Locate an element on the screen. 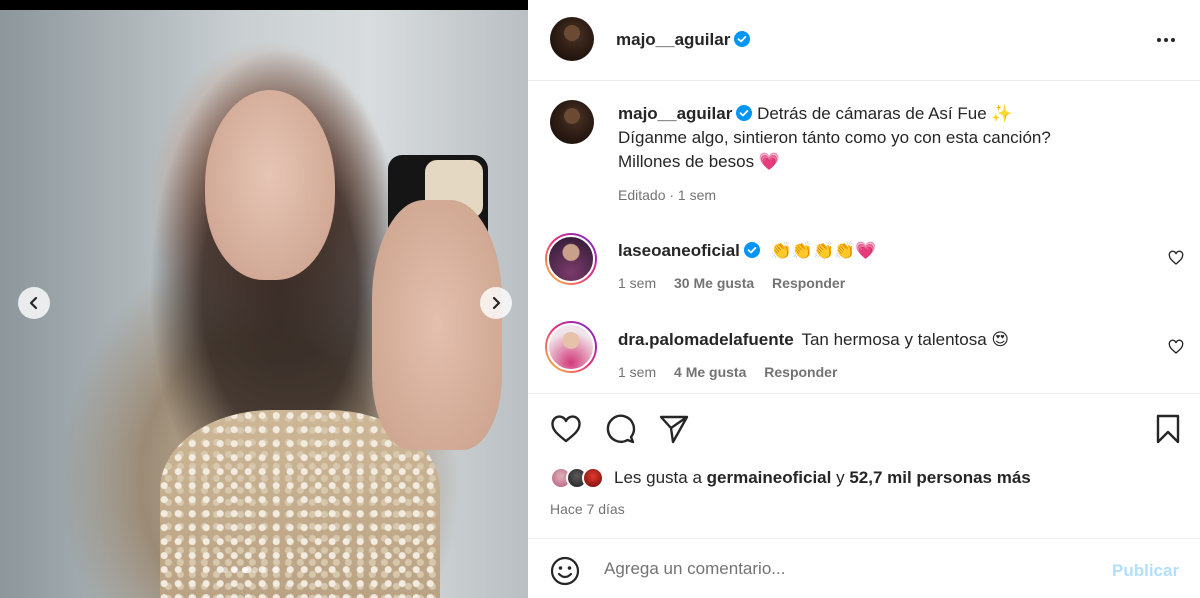 This screenshot has height=598, width=1200. comment-meta: 1 sem 30 Me gusta Responder is located at coordinates (731, 283).